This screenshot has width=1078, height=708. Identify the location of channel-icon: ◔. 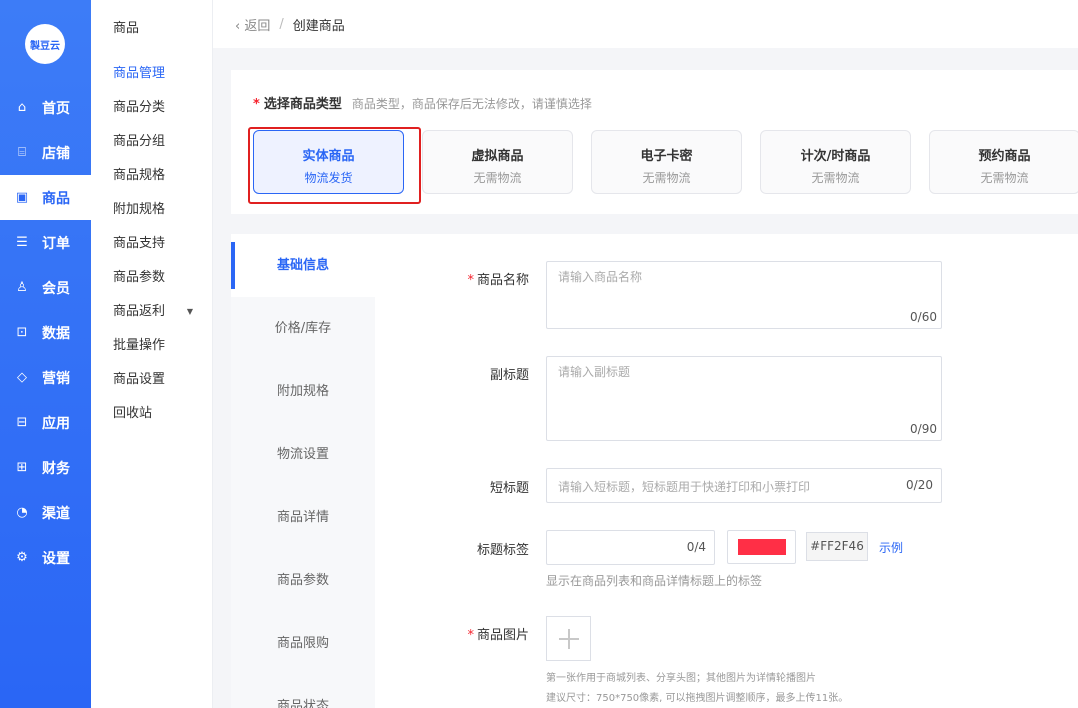
(22, 512).